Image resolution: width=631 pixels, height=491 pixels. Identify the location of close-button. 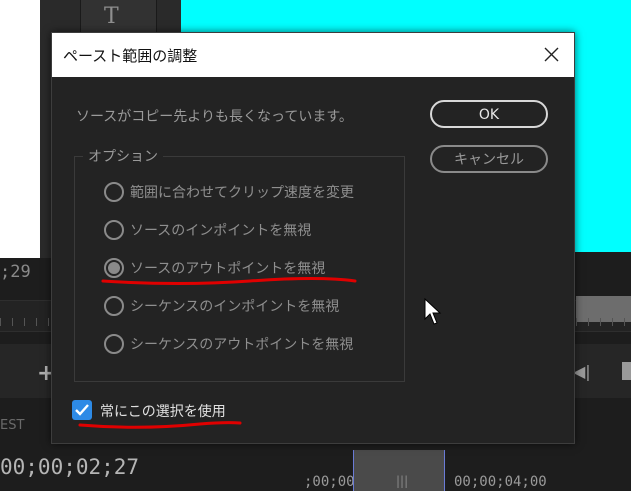
(552, 55).